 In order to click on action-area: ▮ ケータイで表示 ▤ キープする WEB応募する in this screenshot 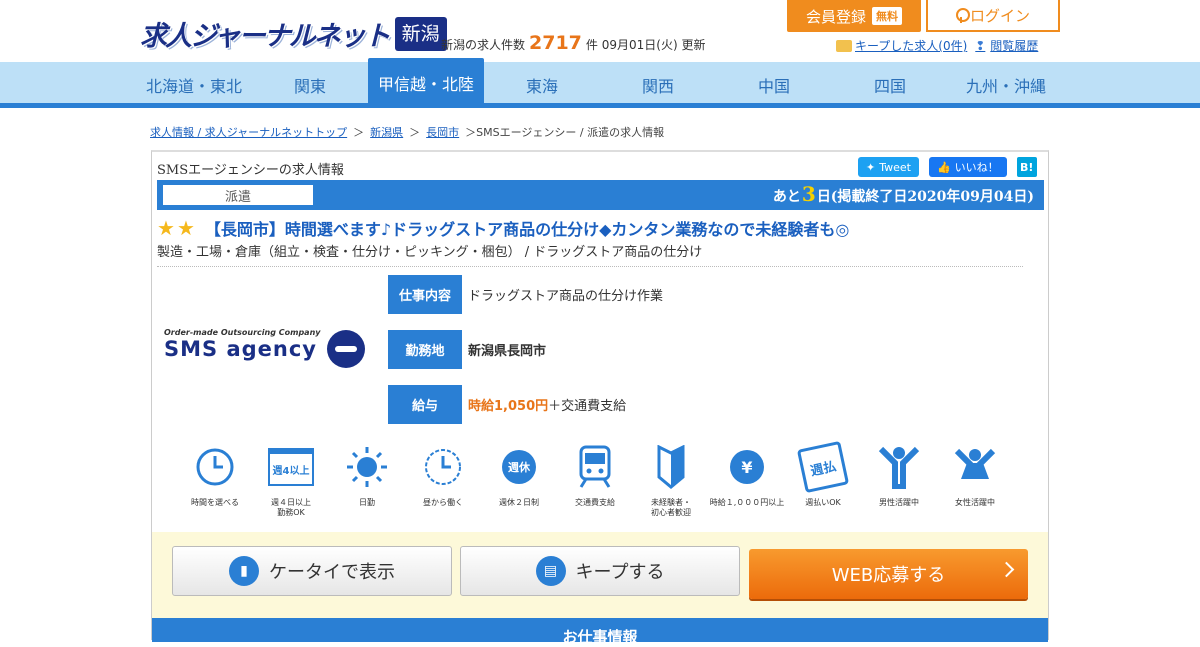, I will do `click(600, 575)`.